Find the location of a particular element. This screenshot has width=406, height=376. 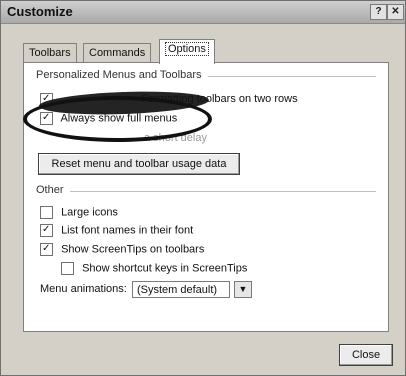

show-shortcut-keys-label: Show shortcut keys in ScreenTips is located at coordinates (165, 268).